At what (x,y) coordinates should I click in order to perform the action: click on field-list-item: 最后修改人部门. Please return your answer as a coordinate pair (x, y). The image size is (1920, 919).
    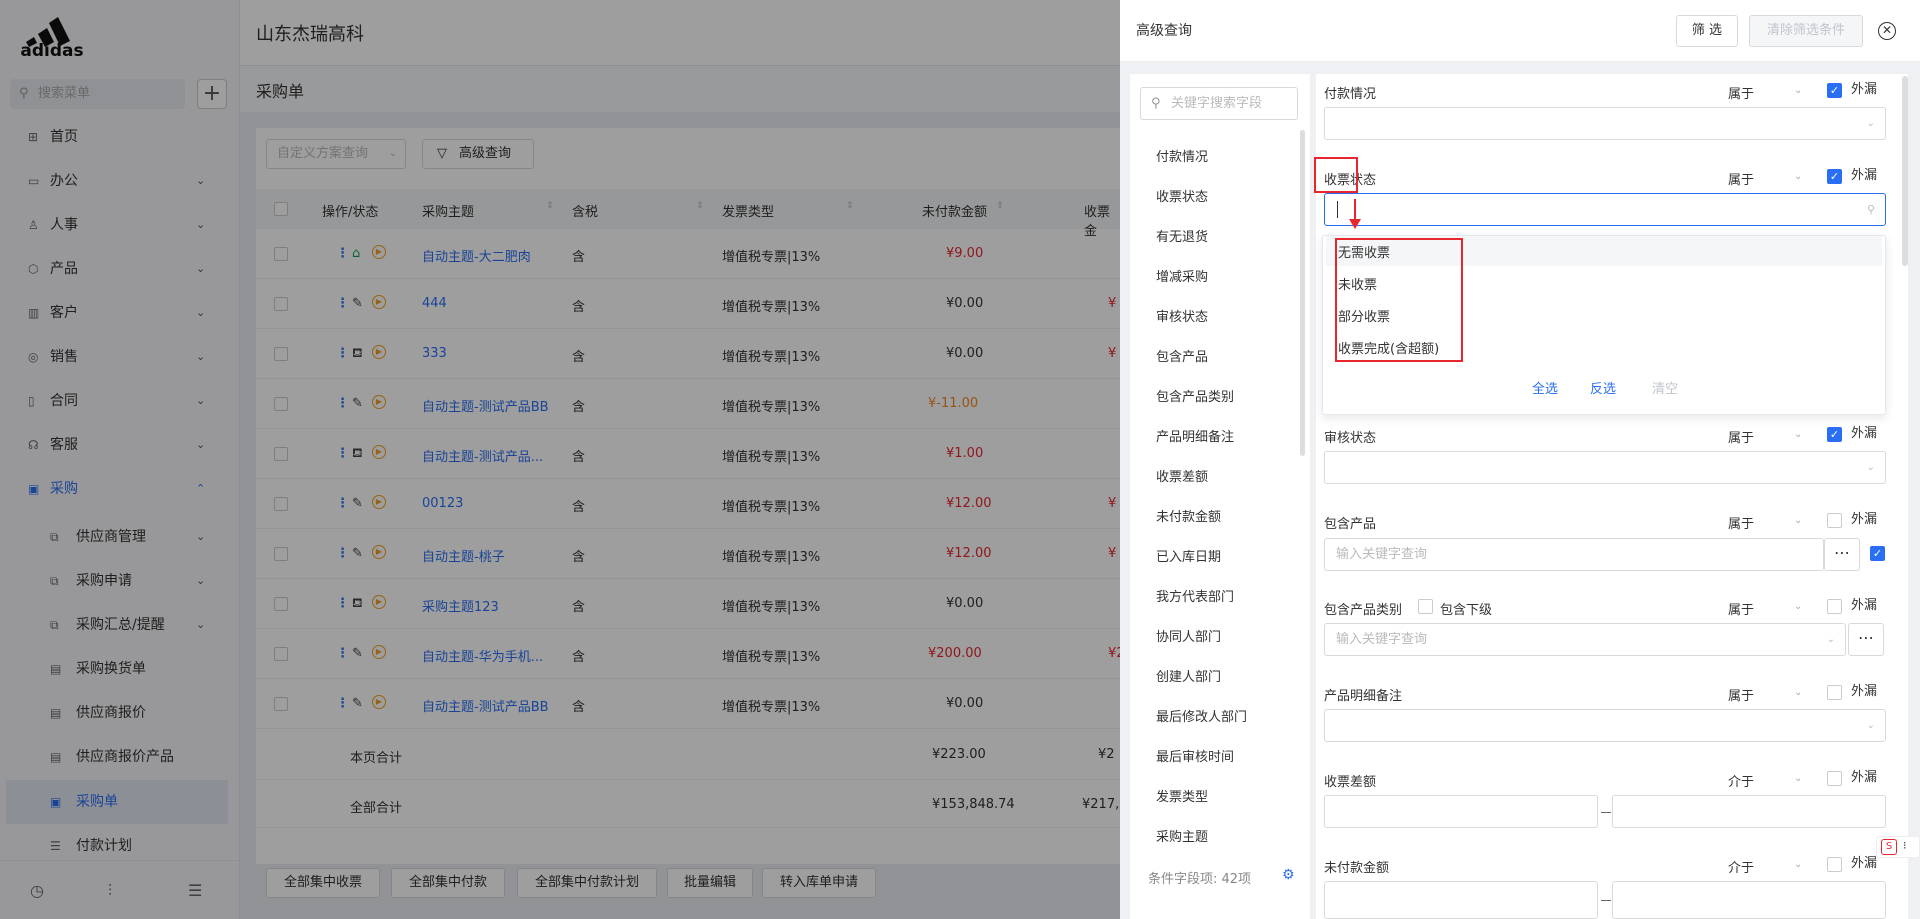
    Looking at the image, I should click on (1201, 715).